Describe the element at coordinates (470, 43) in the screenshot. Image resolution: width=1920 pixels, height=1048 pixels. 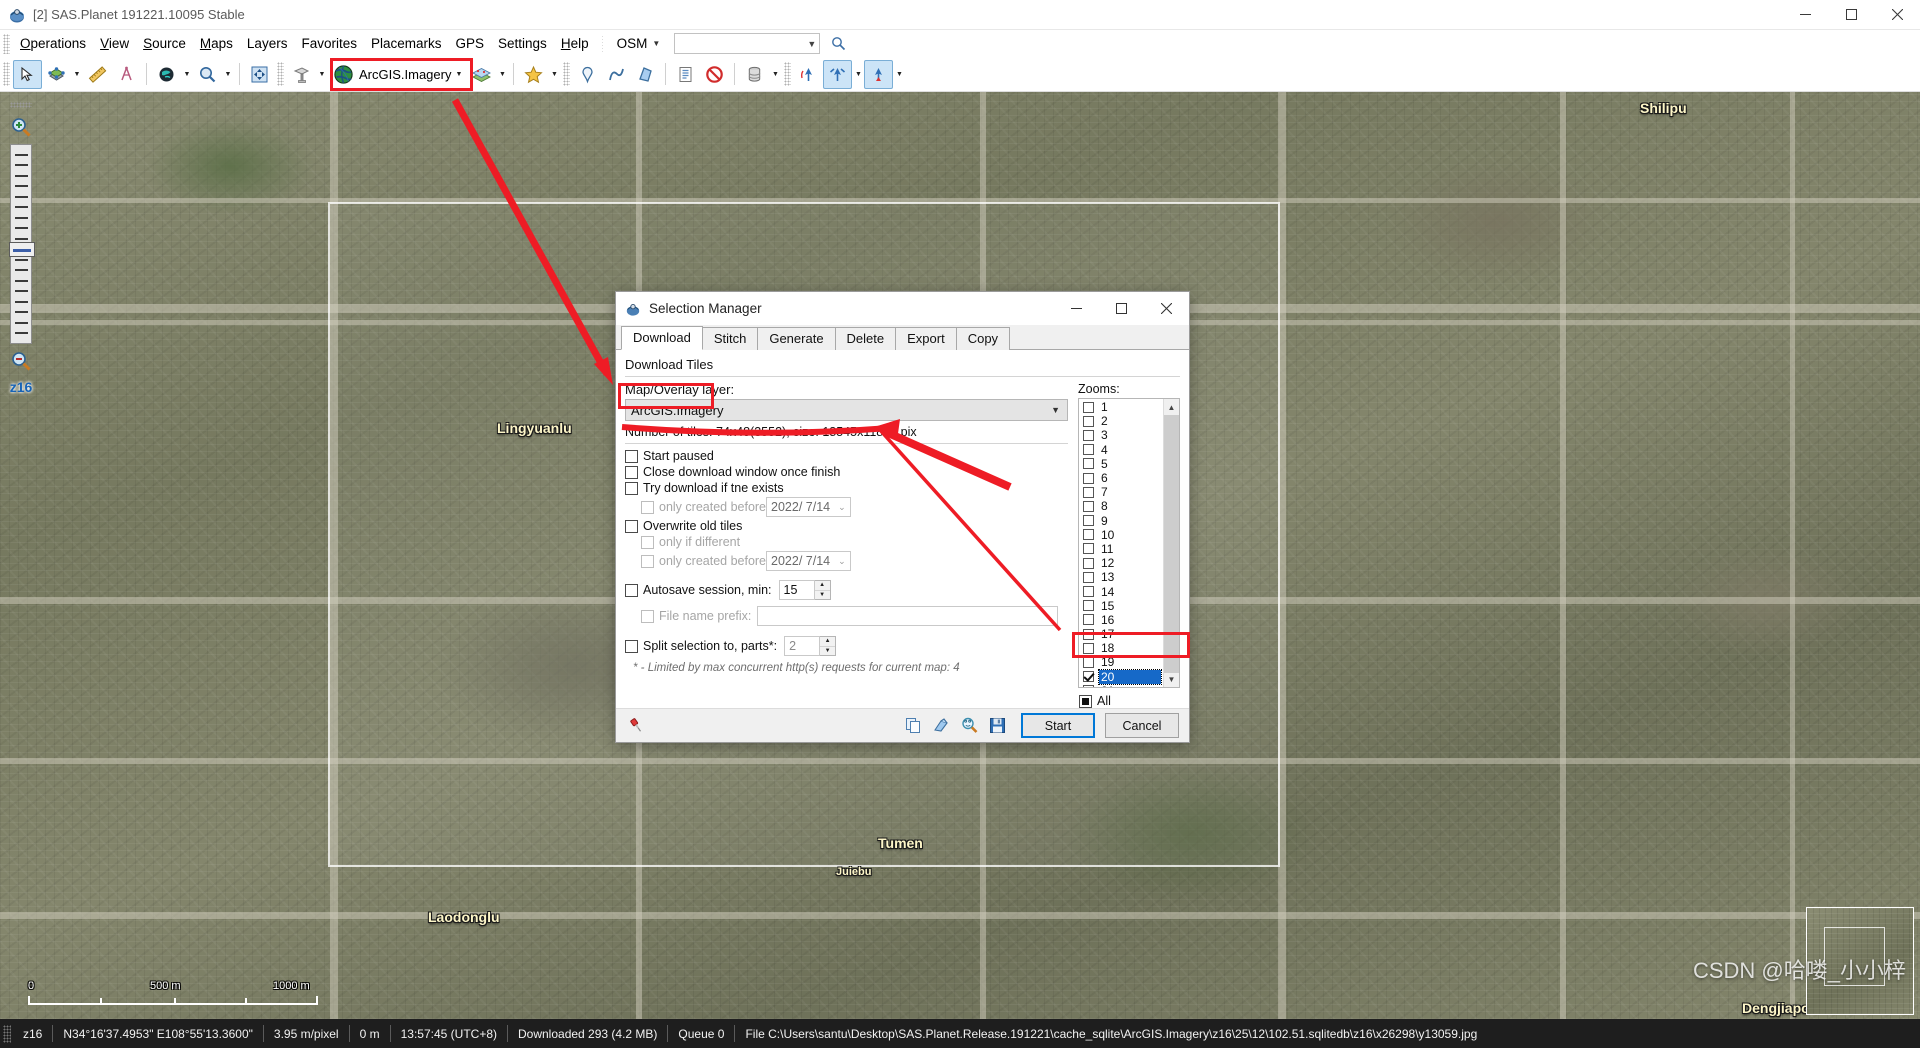
I see `menu-gps: GPS` at that location.